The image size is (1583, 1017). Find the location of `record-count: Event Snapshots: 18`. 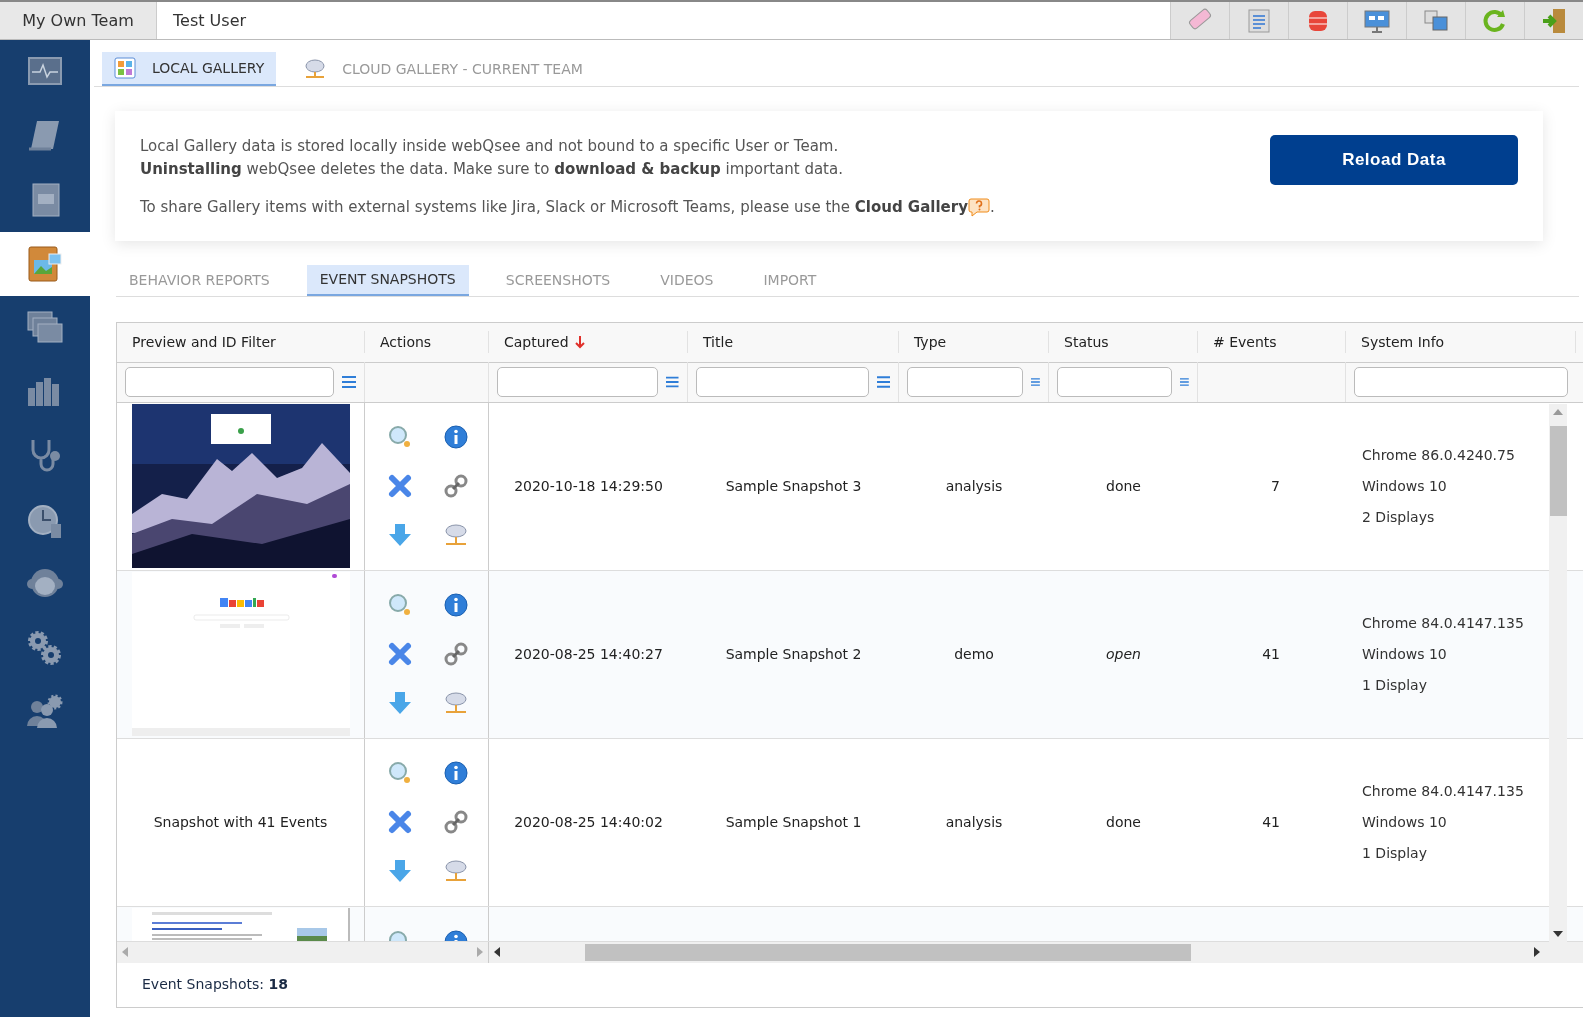

record-count: Event Snapshots: 18 is located at coordinates (215, 984).